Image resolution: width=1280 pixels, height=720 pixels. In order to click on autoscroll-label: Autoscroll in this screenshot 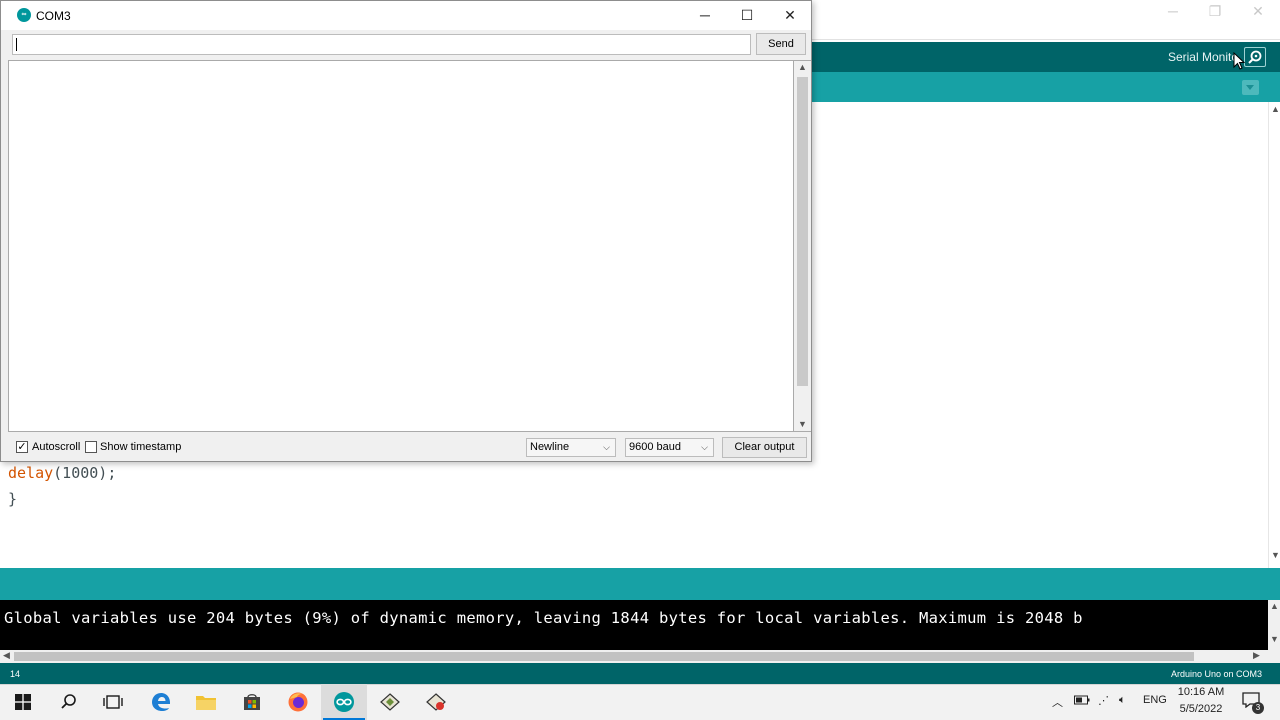, I will do `click(56, 447)`.